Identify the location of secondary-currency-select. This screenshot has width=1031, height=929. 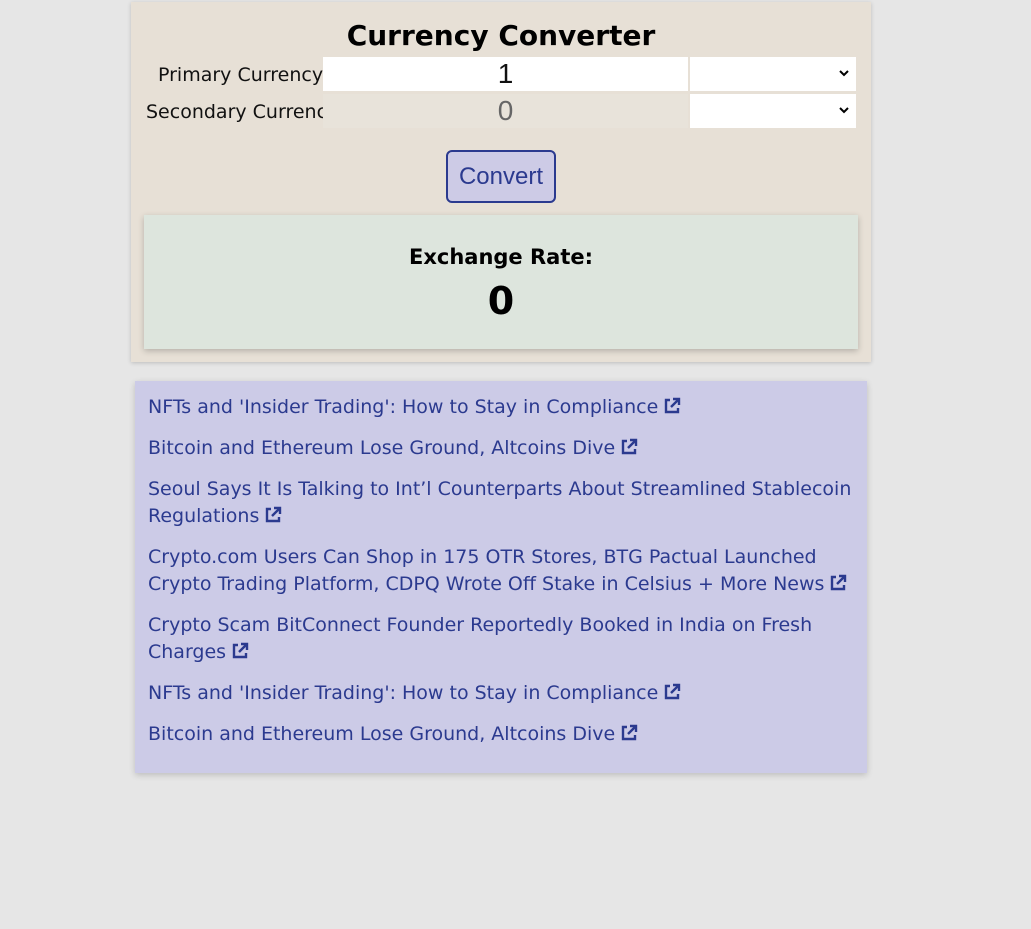
(773, 111).